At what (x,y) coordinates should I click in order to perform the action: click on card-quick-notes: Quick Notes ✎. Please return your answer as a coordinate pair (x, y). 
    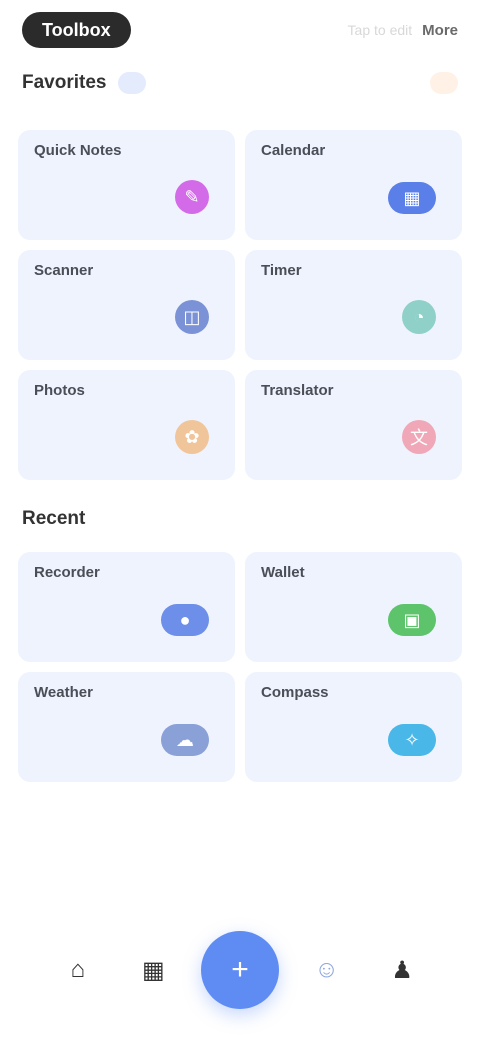
    Looking at the image, I should click on (126, 185).